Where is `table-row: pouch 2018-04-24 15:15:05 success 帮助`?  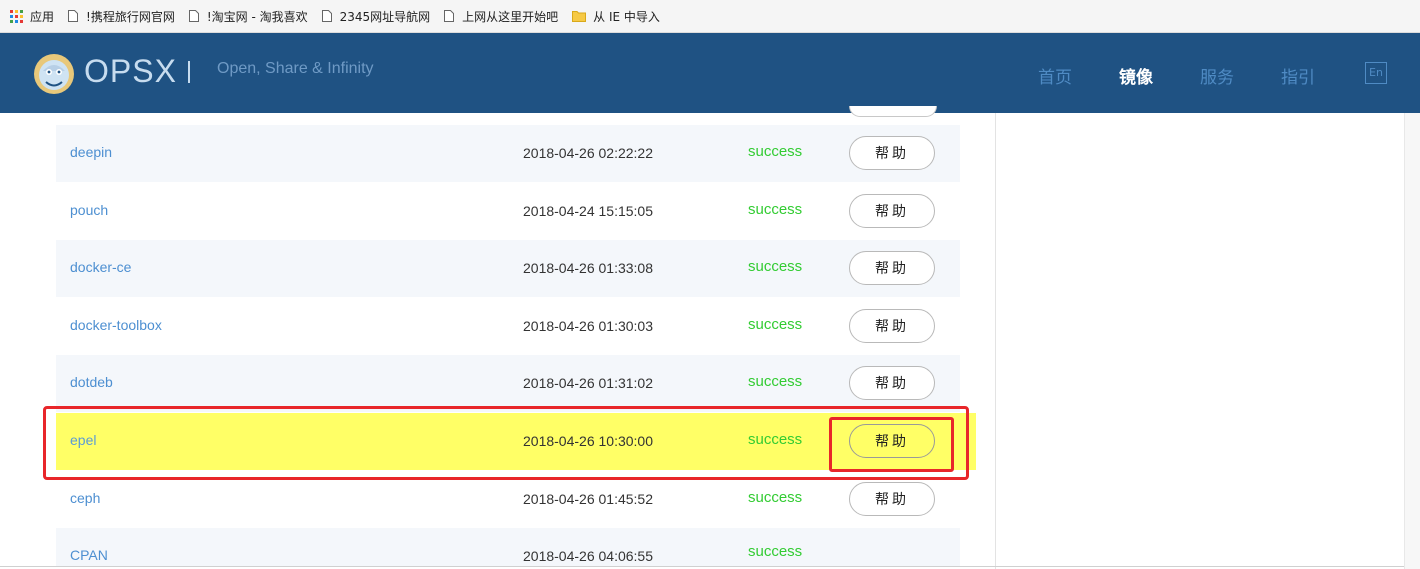 table-row: pouch 2018-04-24 15:15:05 success 帮助 is located at coordinates (508, 211).